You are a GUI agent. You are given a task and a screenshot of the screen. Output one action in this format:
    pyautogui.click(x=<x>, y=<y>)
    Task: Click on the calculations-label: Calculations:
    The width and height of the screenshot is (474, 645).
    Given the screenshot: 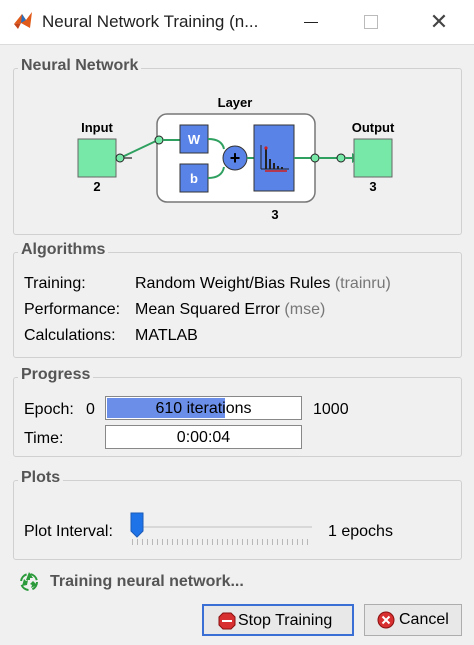 What is the action you would take?
    pyautogui.click(x=70, y=335)
    